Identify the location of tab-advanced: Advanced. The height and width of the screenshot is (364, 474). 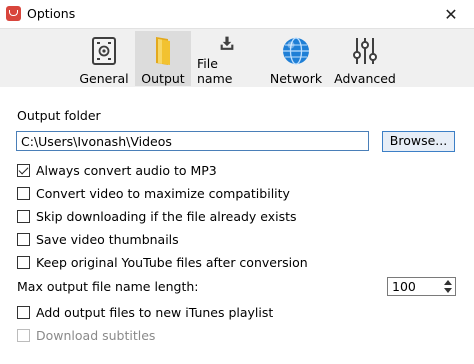
(365, 58).